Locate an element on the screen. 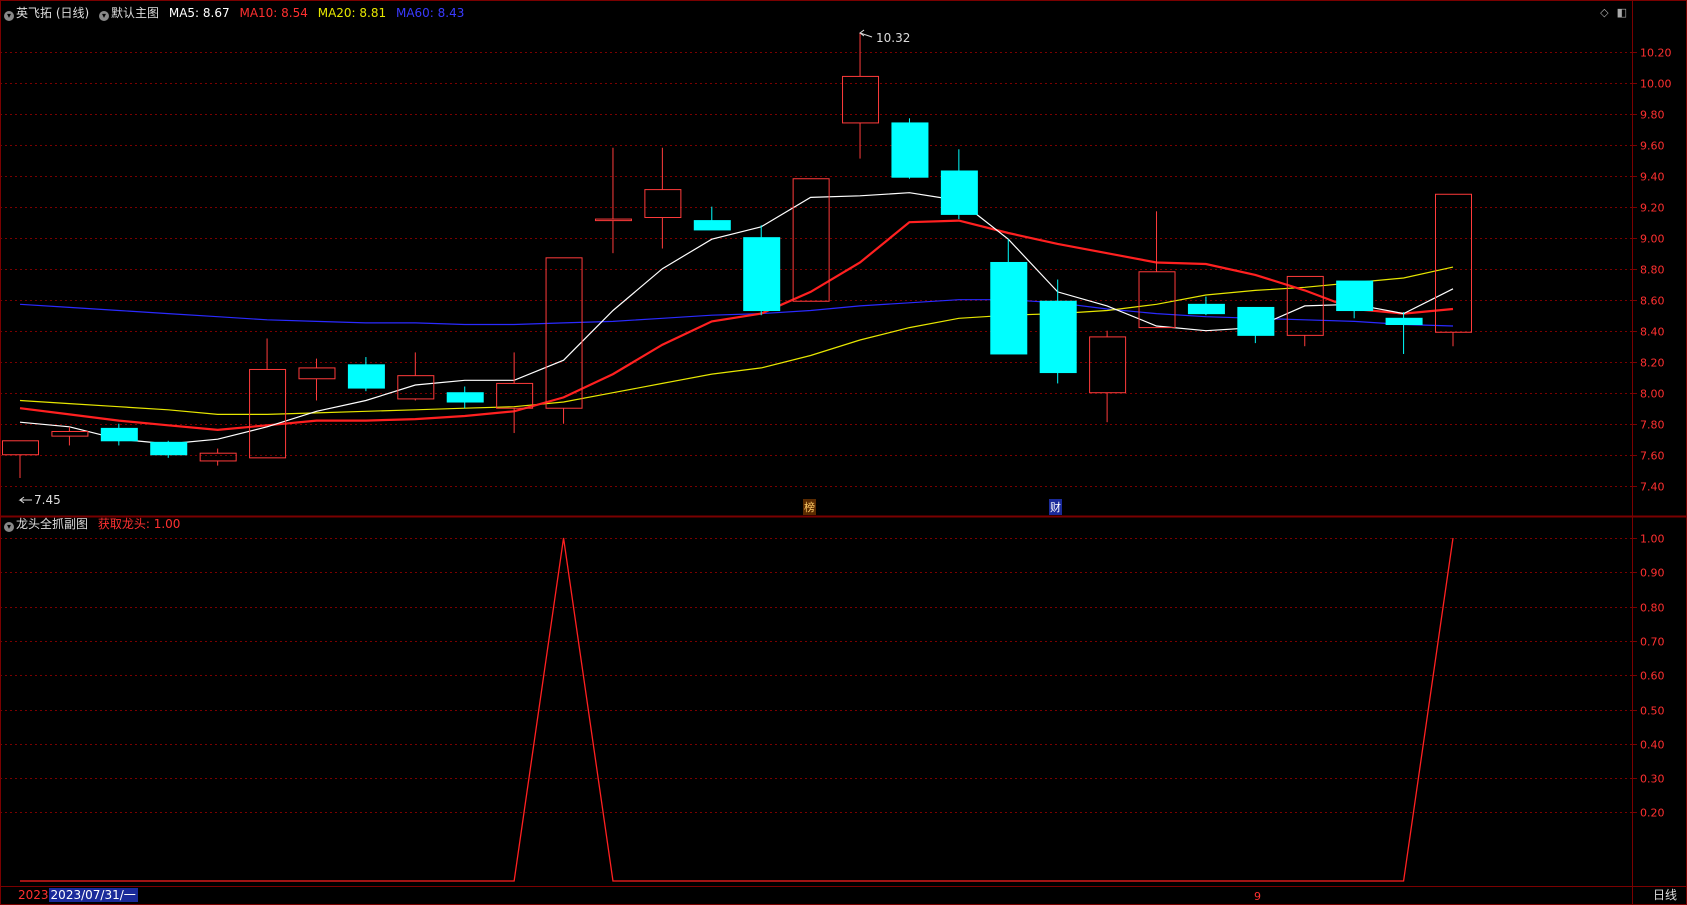 The width and height of the screenshot is (1687, 905). ma60-label: MA60: 8.43 is located at coordinates (430, 13).